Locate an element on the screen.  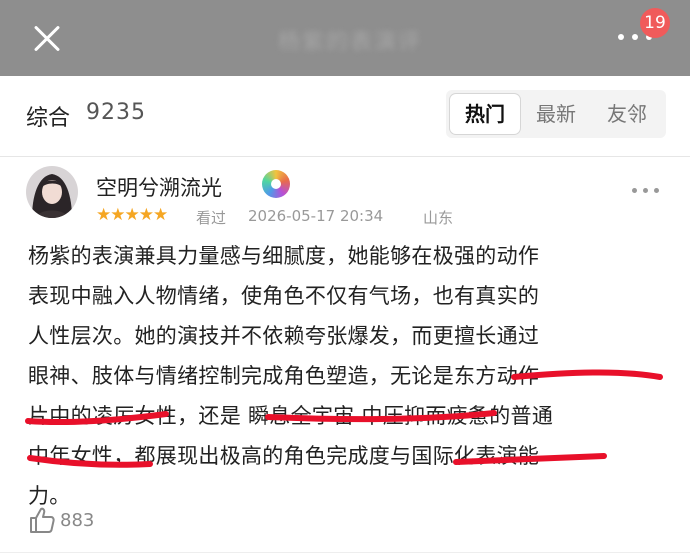
page-title: 杨紫的表演评 is located at coordinates (349, 42).